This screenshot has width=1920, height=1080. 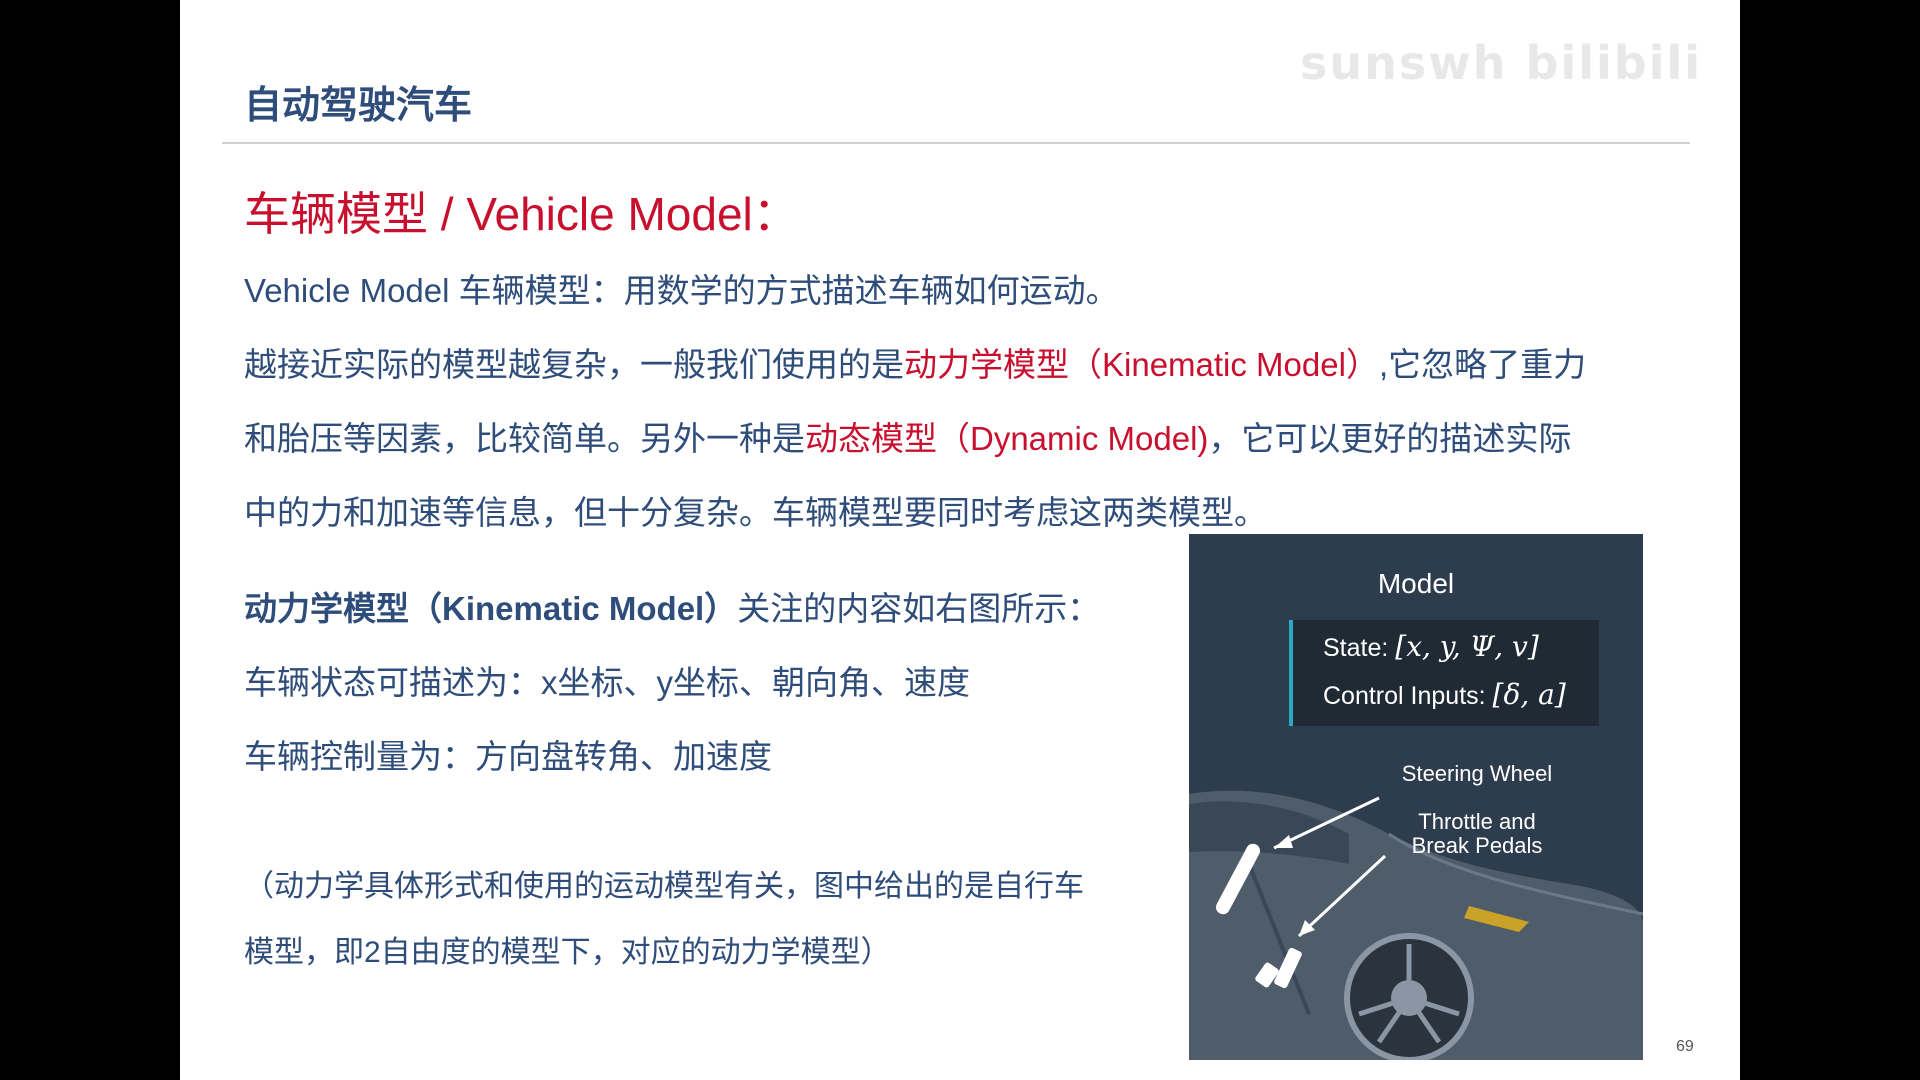 I want to click on line3-text-b: ，它可以更好的描述实际, so click(x=1390, y=438).